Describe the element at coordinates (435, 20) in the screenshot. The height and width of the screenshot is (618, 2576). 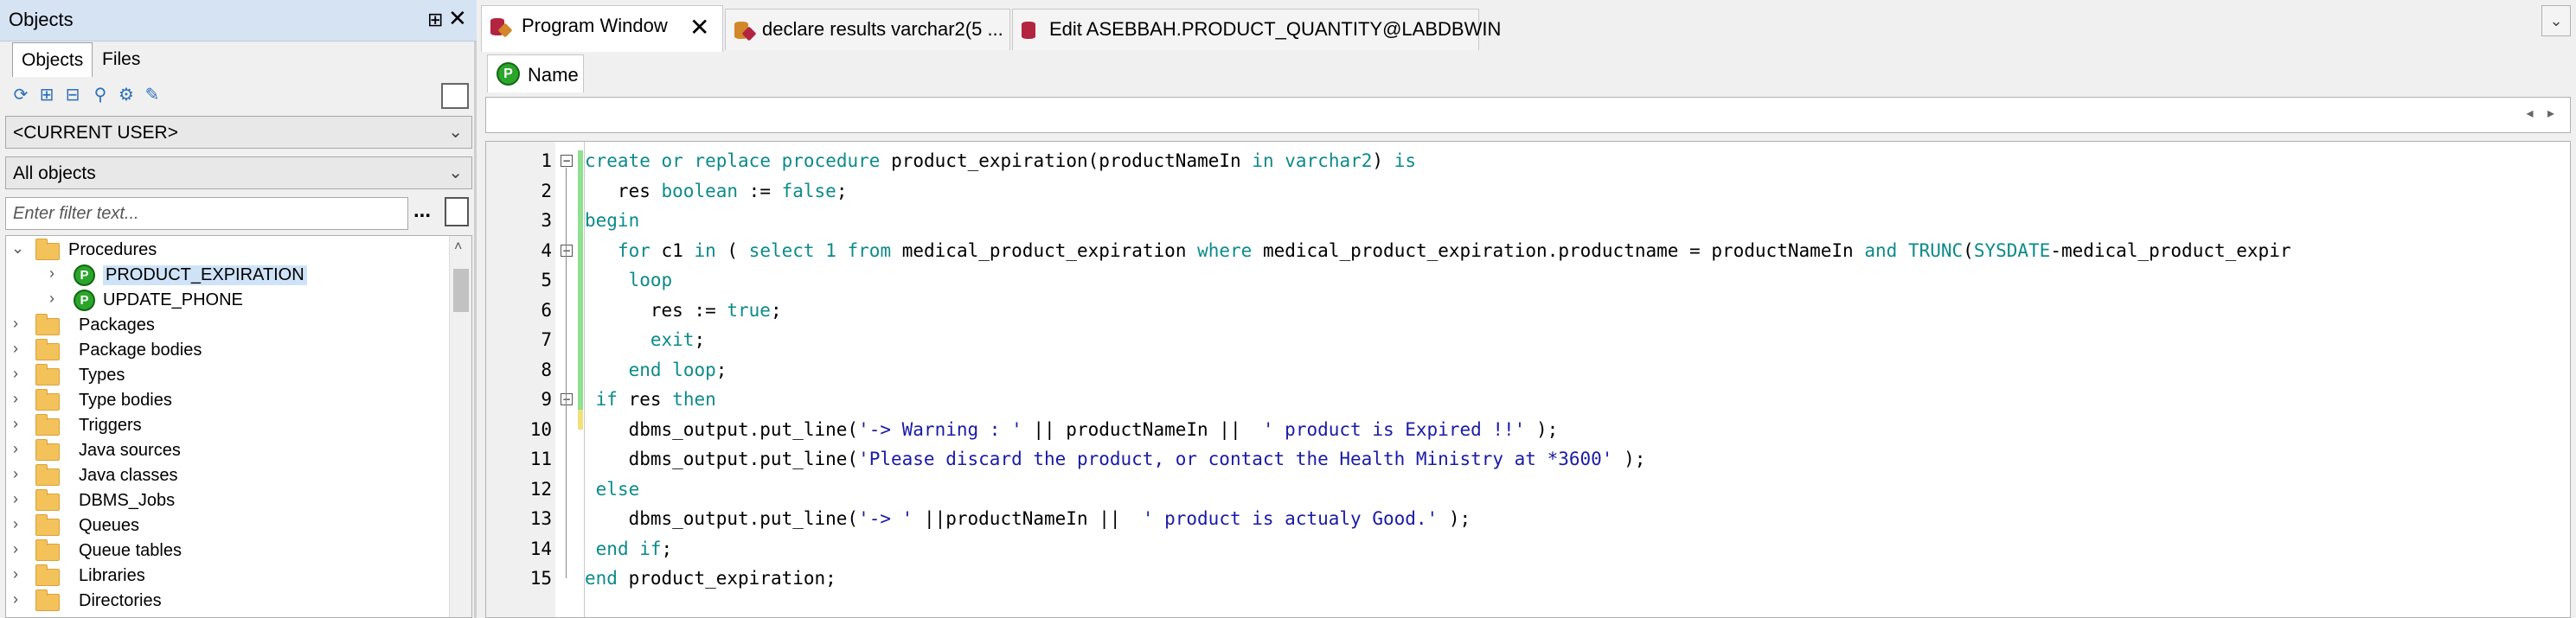
I see `pin-icon: ⊞` at that location.